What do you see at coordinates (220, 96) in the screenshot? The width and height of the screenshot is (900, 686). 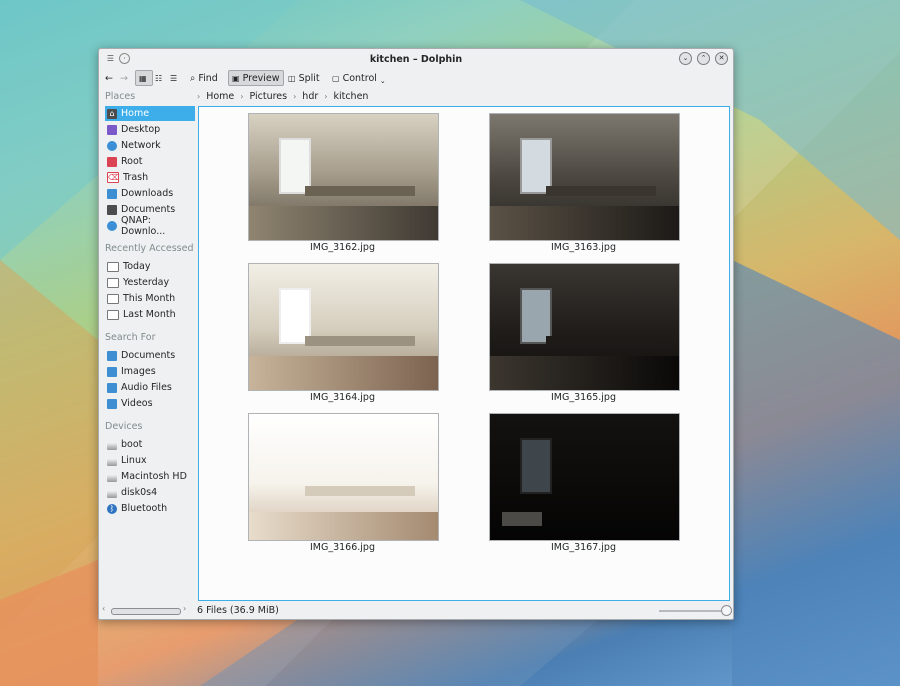 I see `breadcrumb-home: Home` at bounding box center [220, 96].